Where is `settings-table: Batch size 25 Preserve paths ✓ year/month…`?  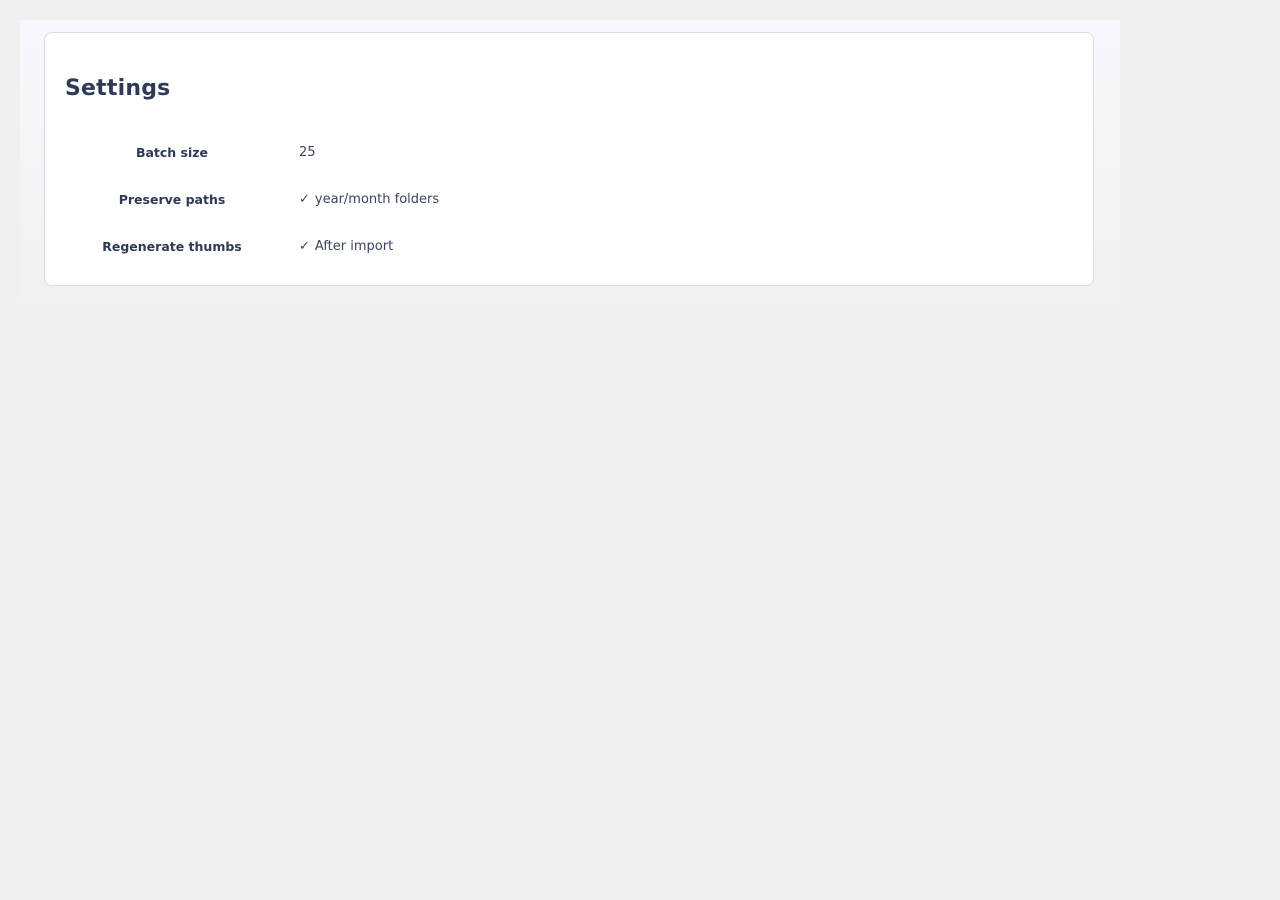 settings-table: Batch size 25 Preserve paths ✓ year/month… is located at coordinates (252, 199).